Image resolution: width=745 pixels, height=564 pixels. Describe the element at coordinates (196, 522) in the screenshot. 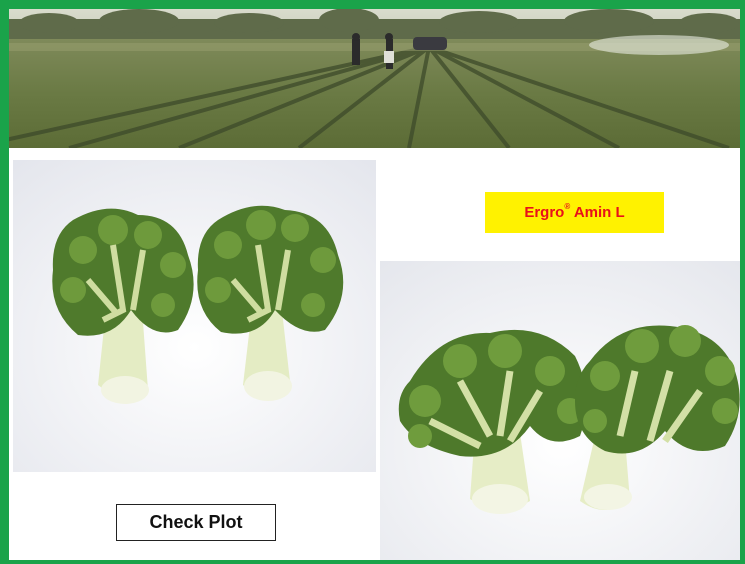

I see `check-plot-label: Check Plot` at that location.